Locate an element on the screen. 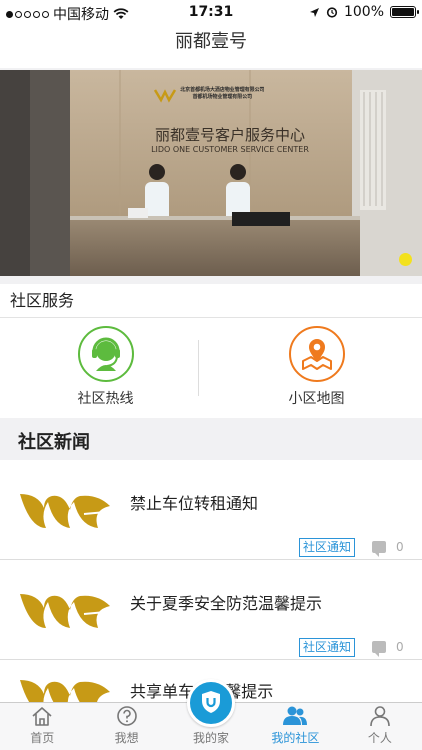  status-bar: 中国移动 17:31 100% is located at coordinates (211, 12).